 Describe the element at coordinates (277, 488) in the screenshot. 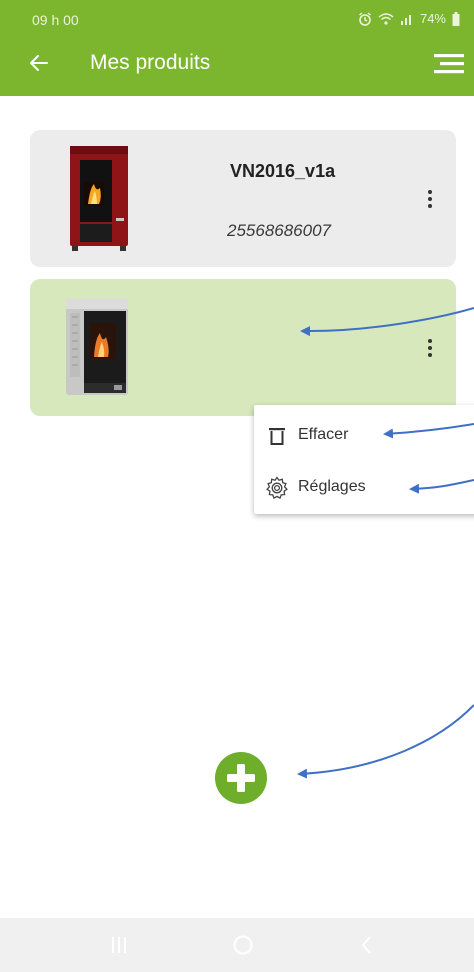

I see `gear-icon` at that location.